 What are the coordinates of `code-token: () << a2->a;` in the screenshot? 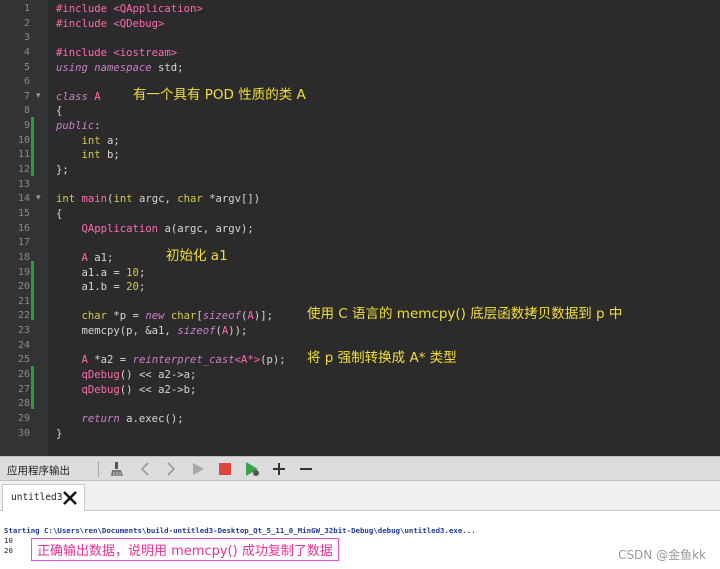 It's located at (158, 375).